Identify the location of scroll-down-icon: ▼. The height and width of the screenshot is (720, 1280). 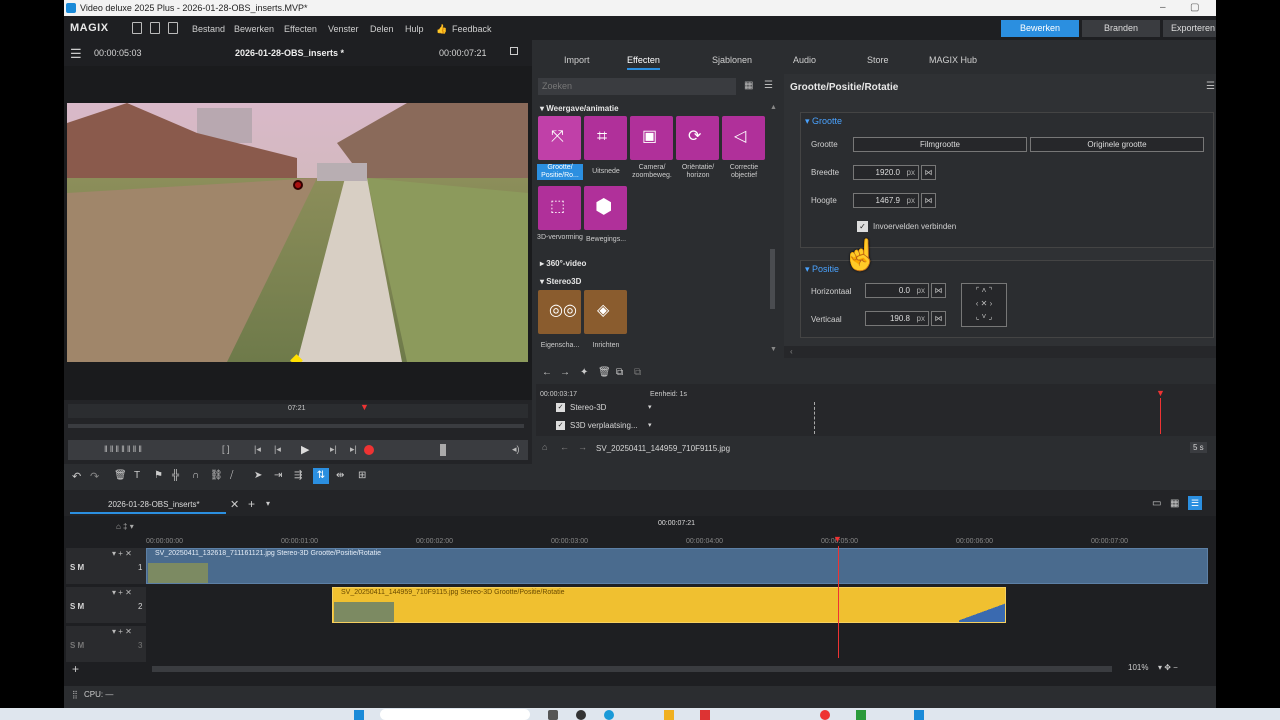
(773, 349).